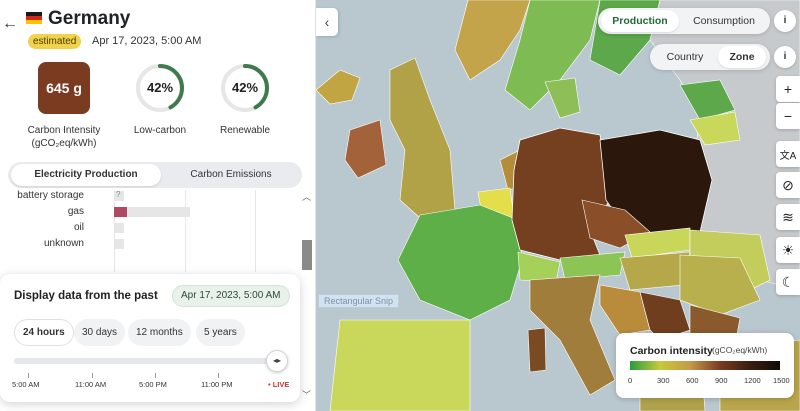 This screenshot has height=411, width=800. What do you see at coordinates (150, 245) in the screenshot?
I see `production-row: unknown` at bounding box center [150, 245].